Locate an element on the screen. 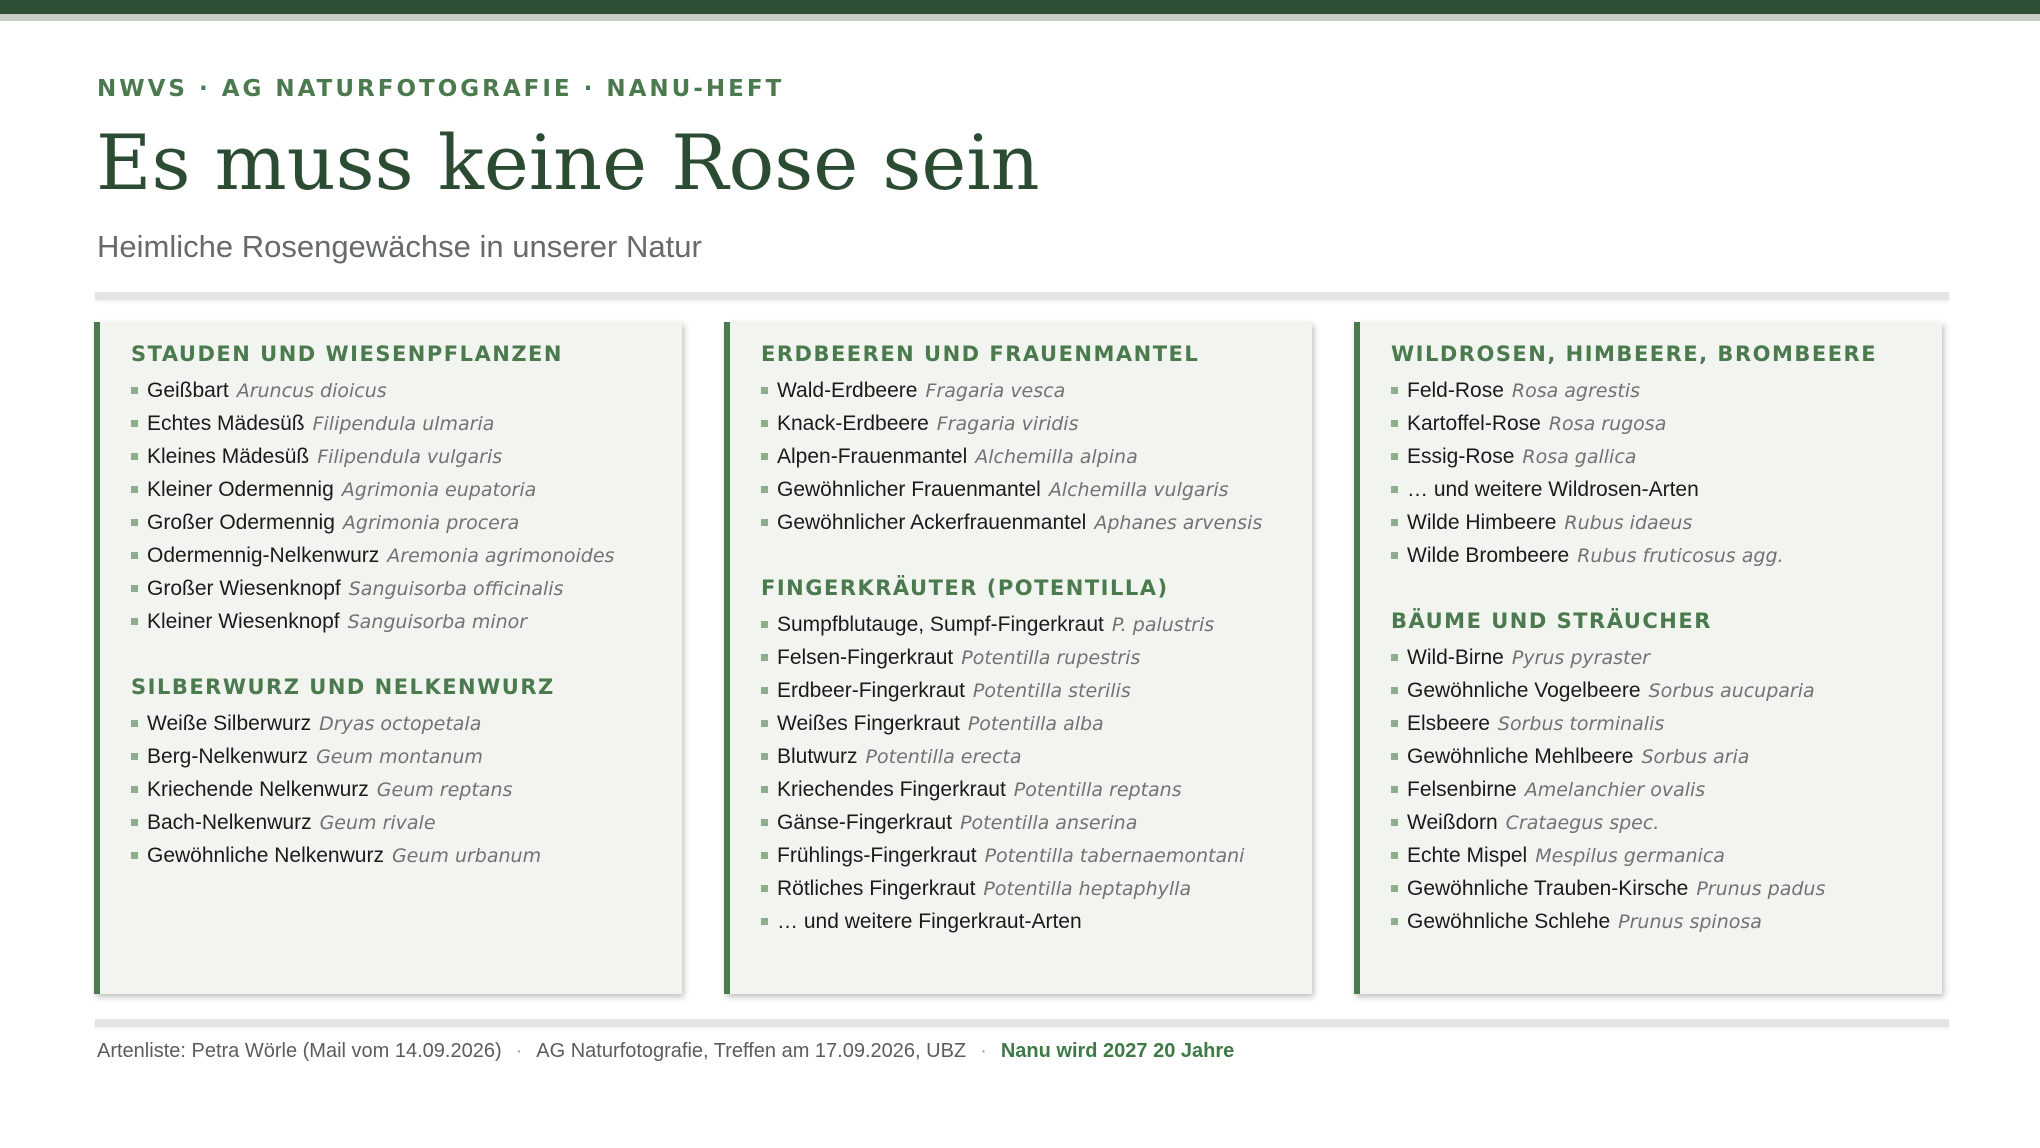  species-scientific-name: Potentilla erecta is located at coordinates (943, 757).